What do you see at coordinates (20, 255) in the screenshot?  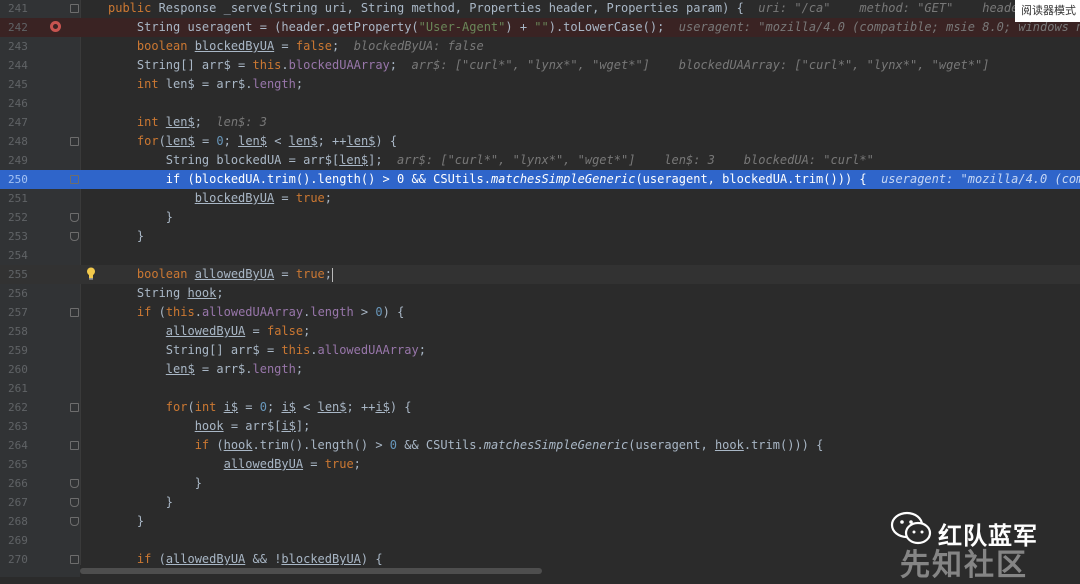 I see `line-number: 254` at bounding box center [20, 255].